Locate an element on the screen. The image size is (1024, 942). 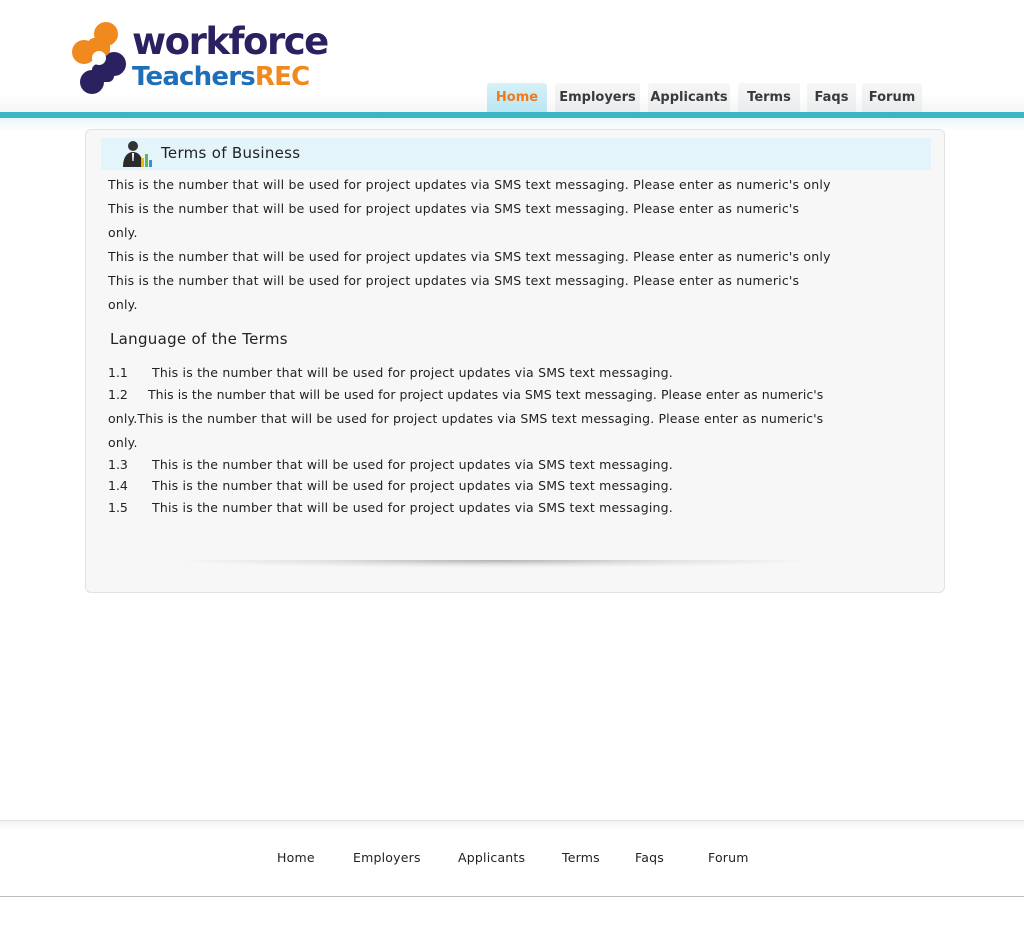
site-logo: workforce TeachersREC is located at coordinates (197, 59).